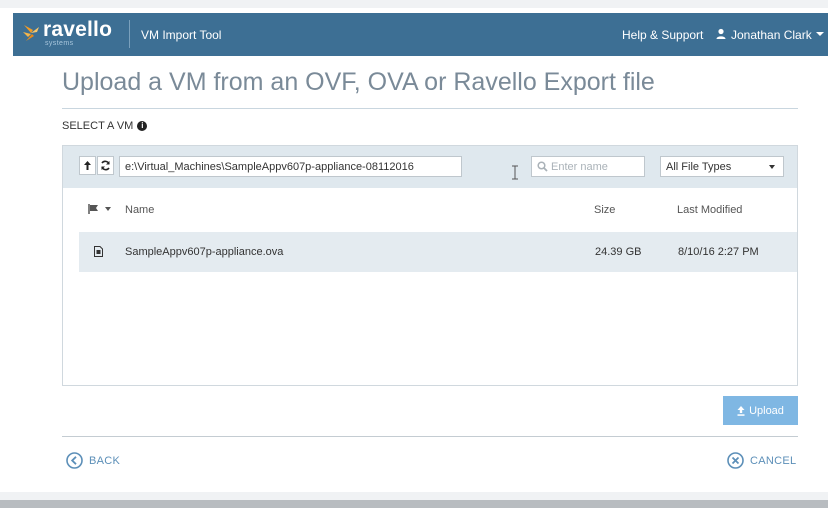 The image size is (828, 508). Describe the element at coordinates (99, 209) in the screenshot. I see `flag-column-header` at that location.